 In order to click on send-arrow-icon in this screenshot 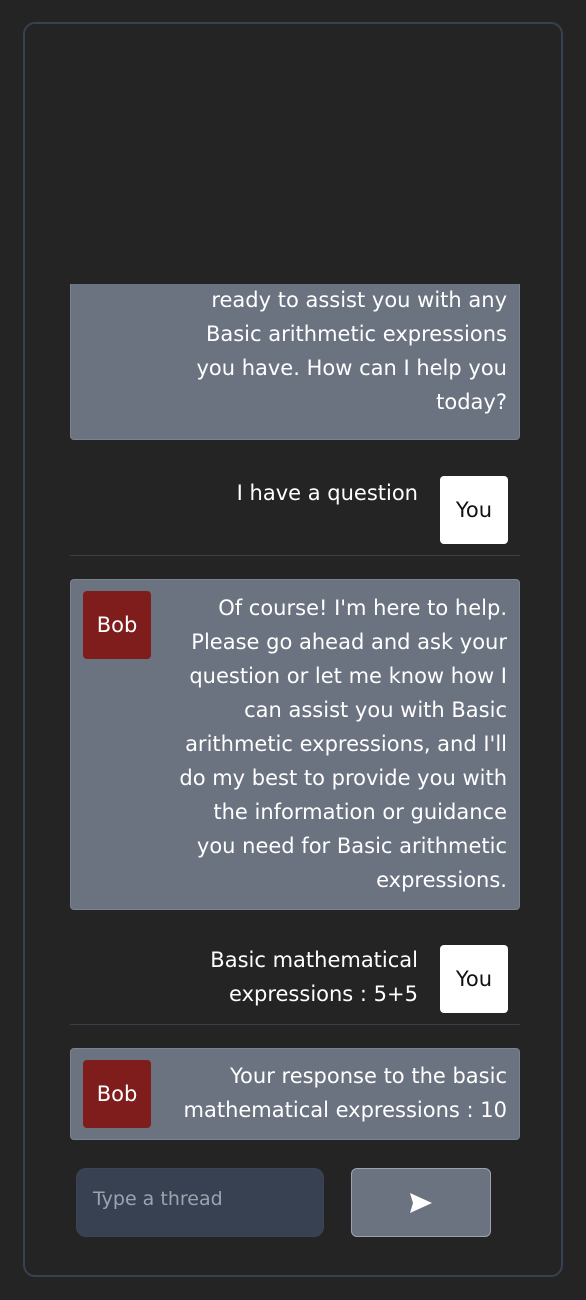, I will do `click(421, 1202)`.